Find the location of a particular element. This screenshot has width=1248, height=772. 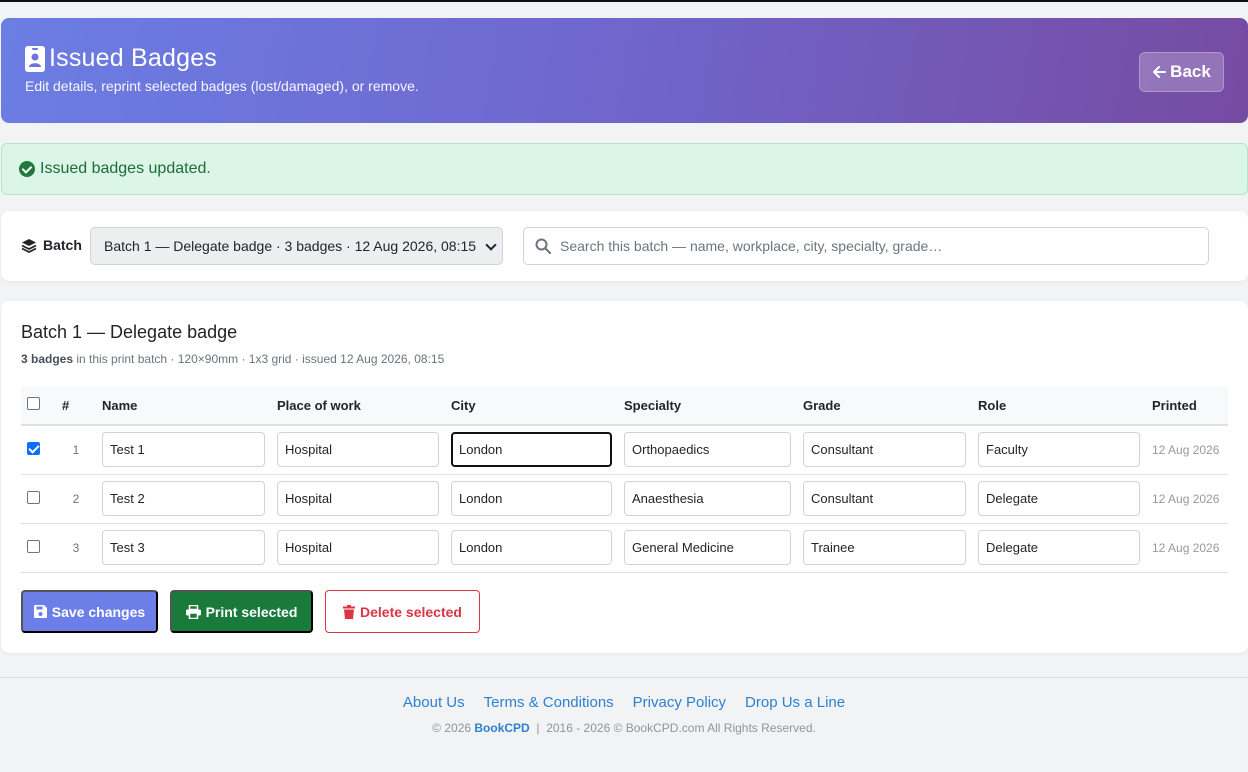

search-box is located at coordinates (866, 246).